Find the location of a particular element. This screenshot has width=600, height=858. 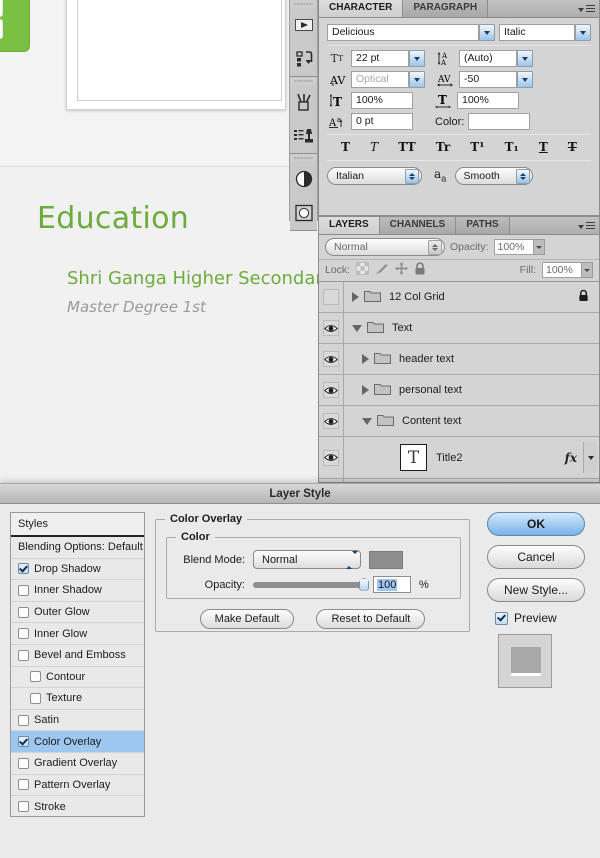

opacity-slider-handle is located at coordinates (364, 584).